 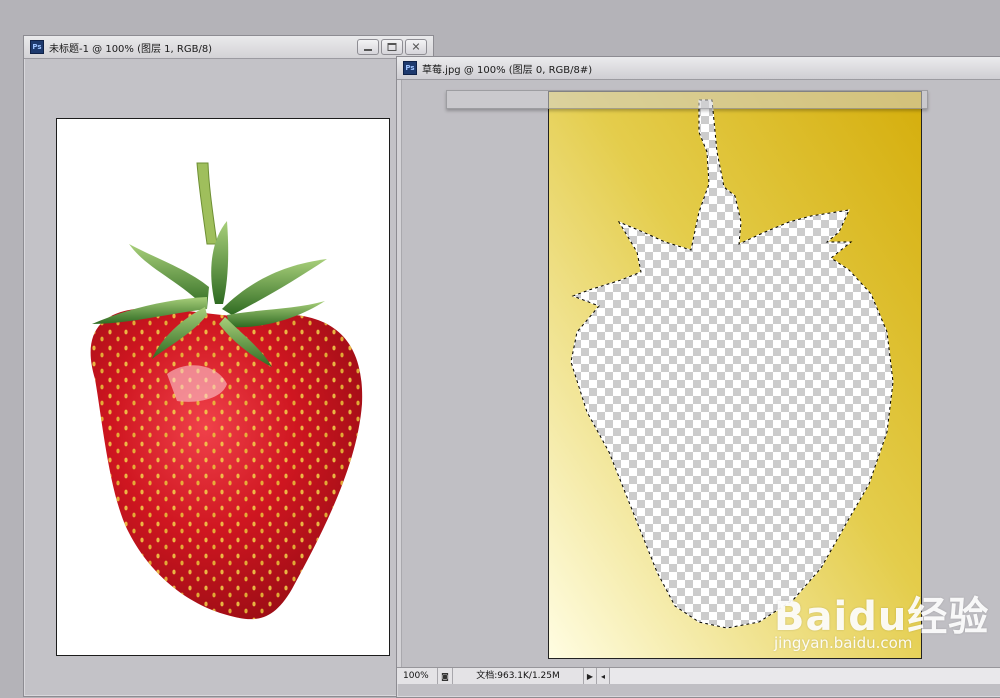 I want to click on maximize-button, so click(x=392, y=47).